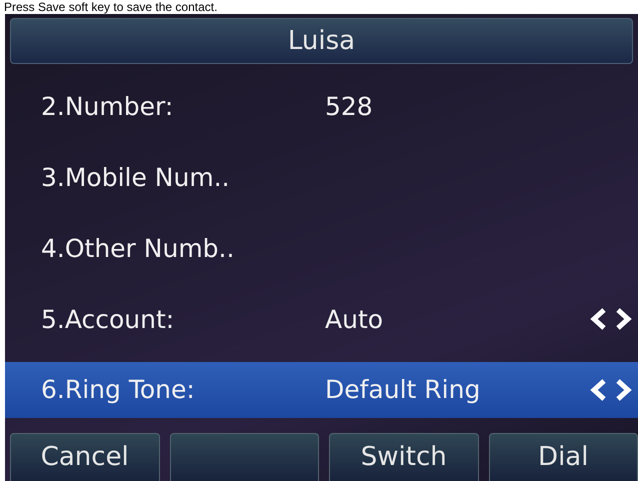 The width and height of the screenshot is (638, 481). What do you see at coordinates (107, 107) in the screenshot?
I see `field-label: 2.Number:` at bounding box center [107, 107].